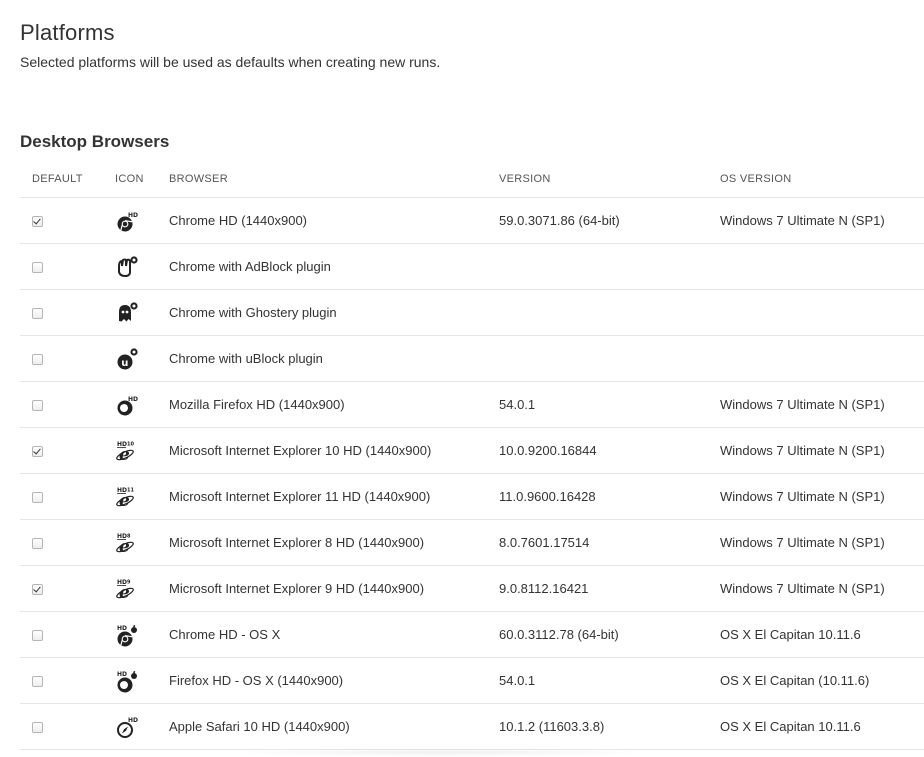 The image size is (924, 757). What do you see at coordinates (142, 542) in the screenshot?
I see `icon-cell: HD 8 e` at bounding box center [142, 542].